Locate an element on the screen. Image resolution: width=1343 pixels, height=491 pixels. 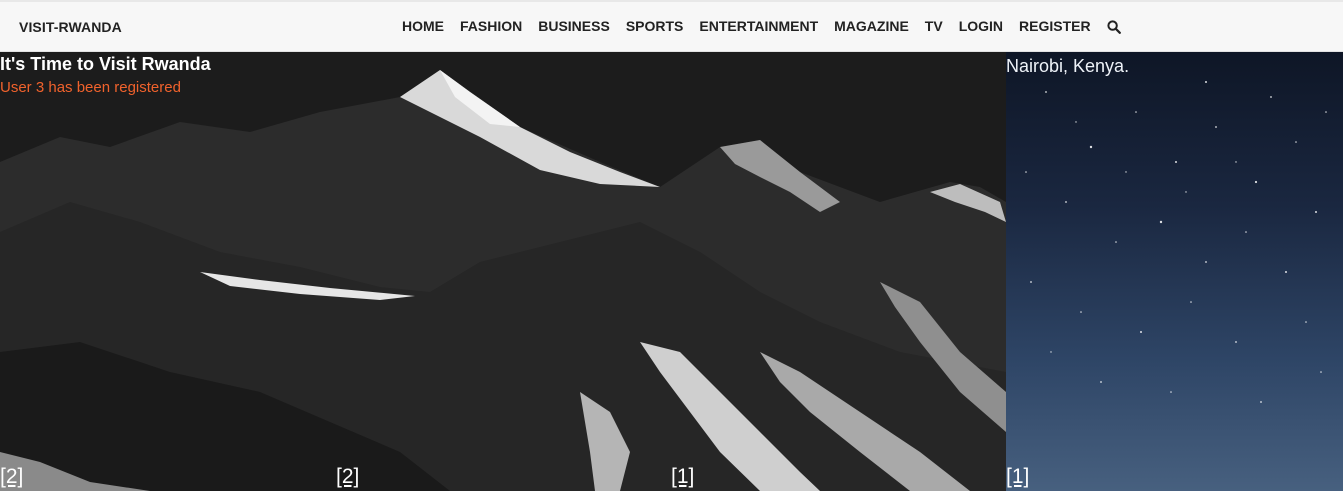
nav-link-business: BUSINESS is located at coordinates (574, 26).